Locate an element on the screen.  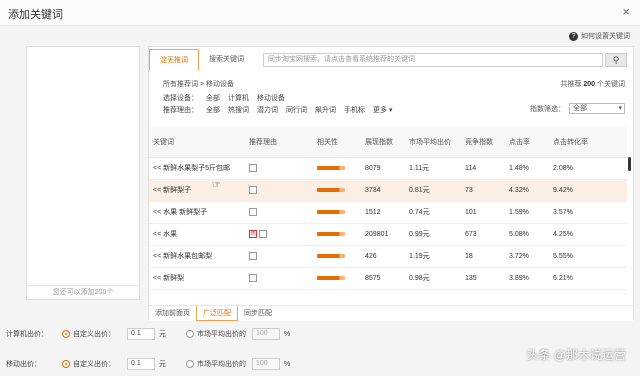
col-show-index: 展现指数 is located at coordinates (383, 142).